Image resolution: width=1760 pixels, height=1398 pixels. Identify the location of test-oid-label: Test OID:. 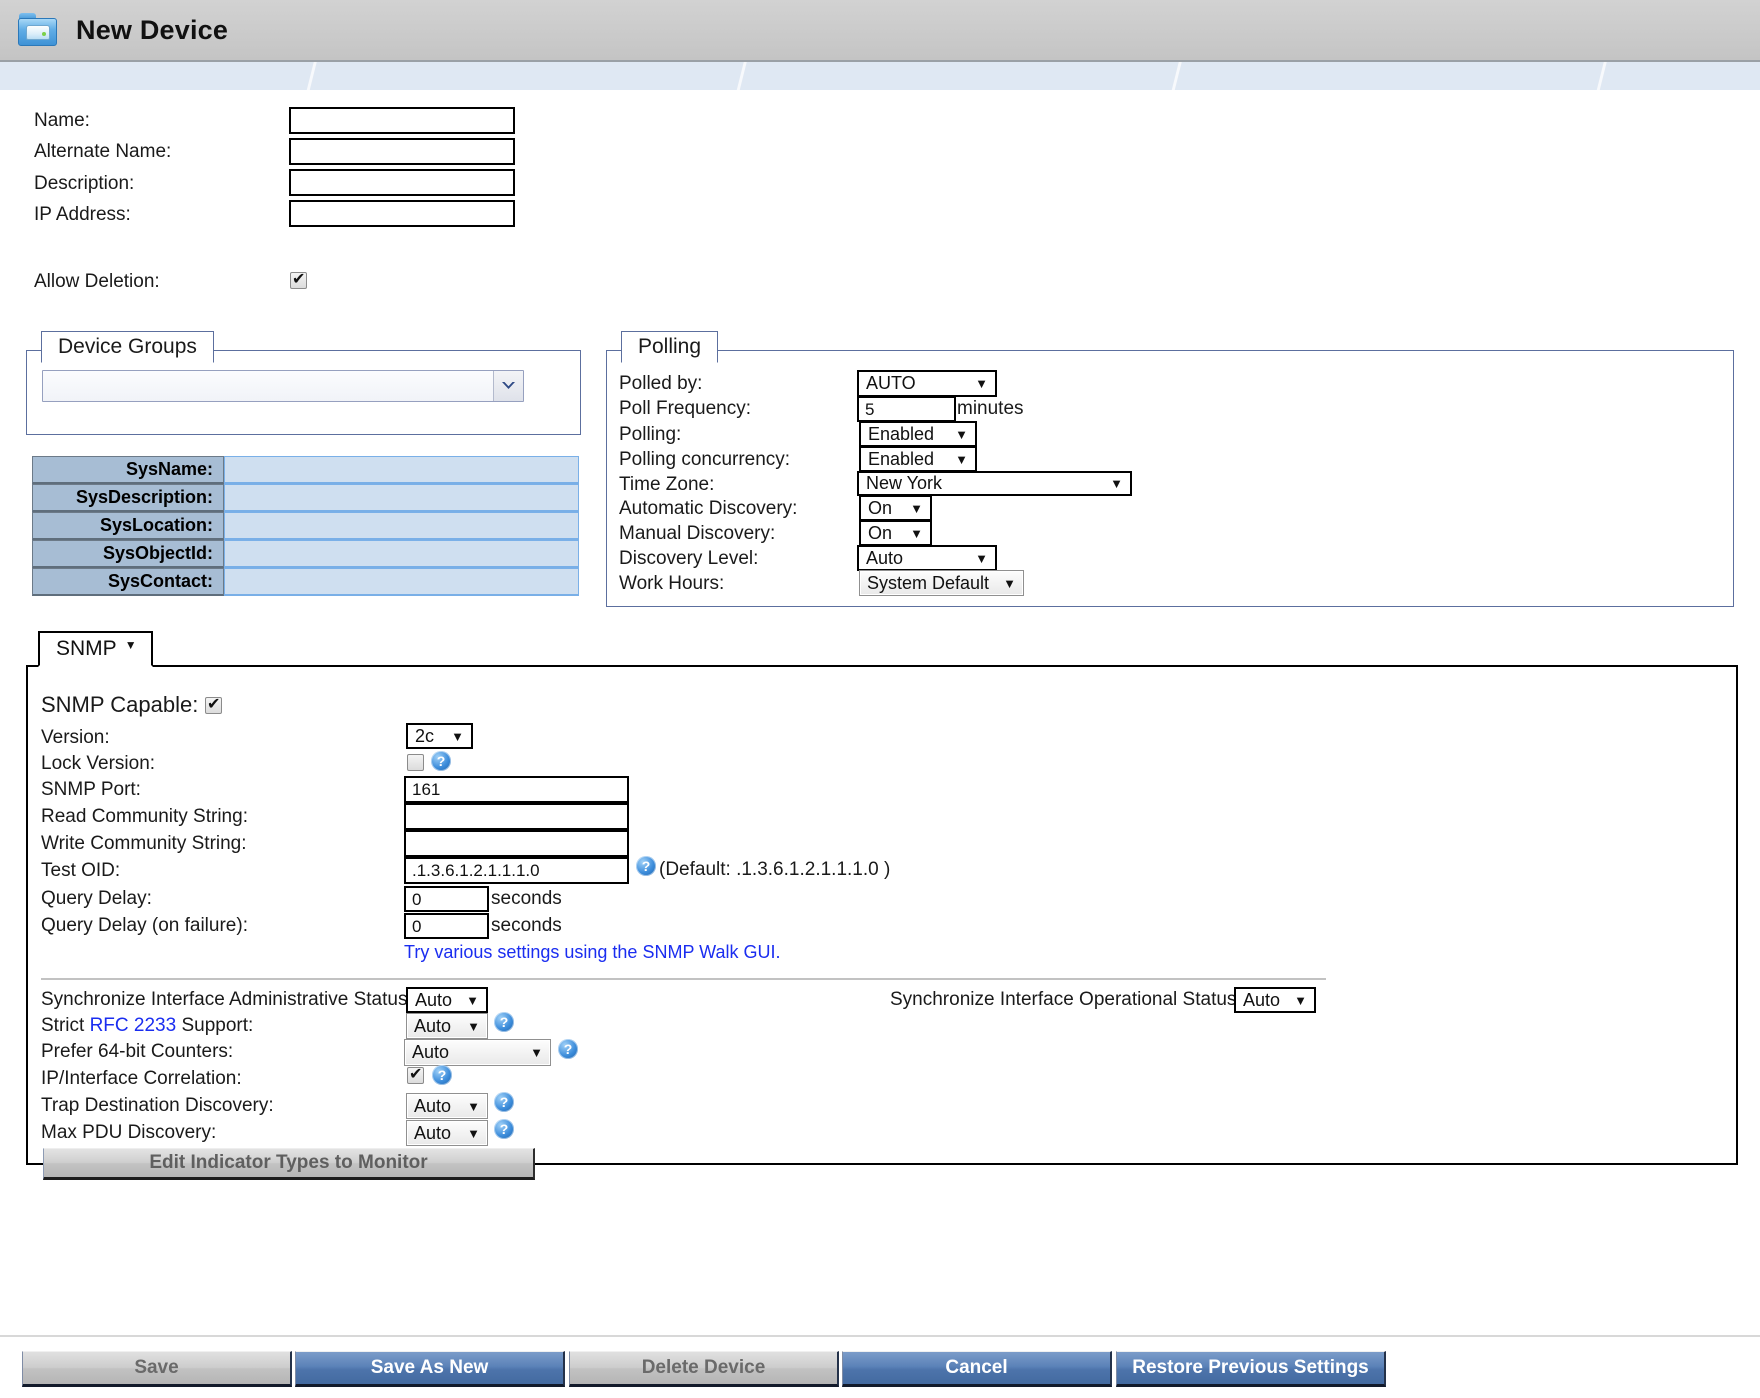
(81, 870).